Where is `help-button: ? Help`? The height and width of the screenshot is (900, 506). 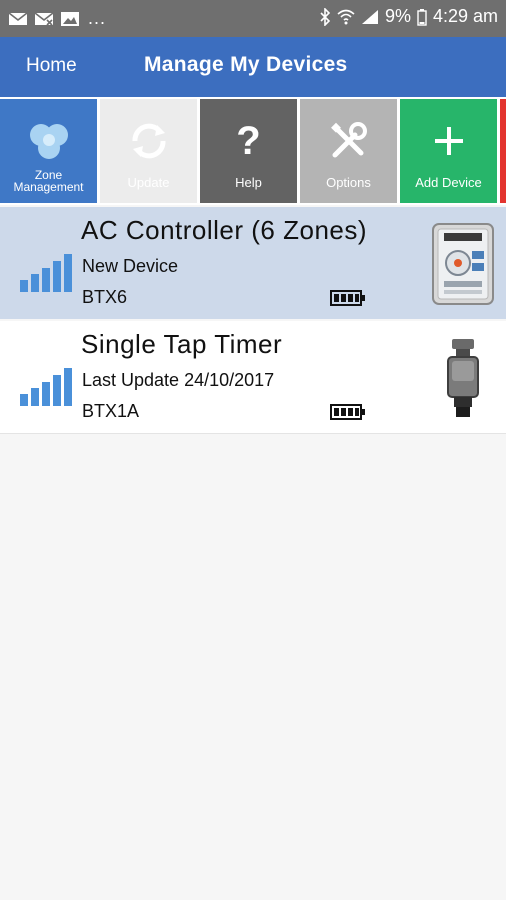 help-button: ? Help is located at coordinates (248, 151).